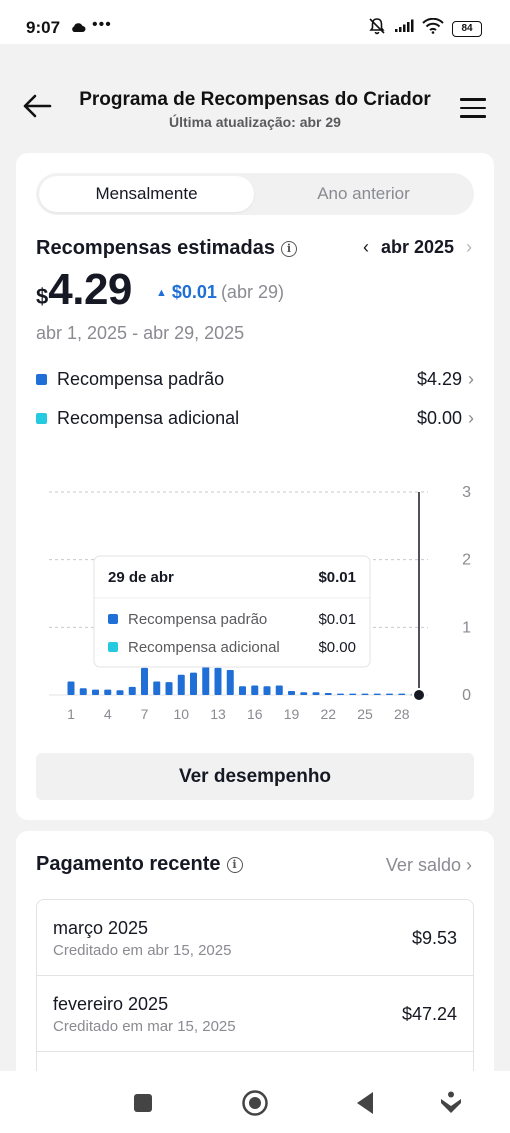 This screenshot has height=1133, width=510. I want to click on payment-credited: Creditado em mar 15, 2025, so click(144, 1026).